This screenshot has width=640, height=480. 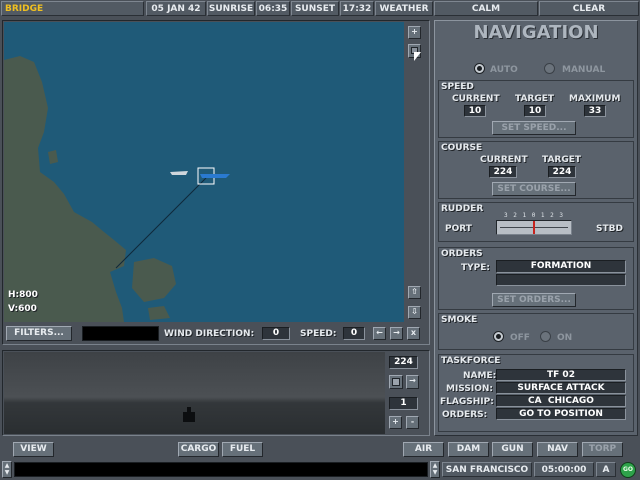 I want to click on view-zoom-out-button: -, so click(x=412, y=422).